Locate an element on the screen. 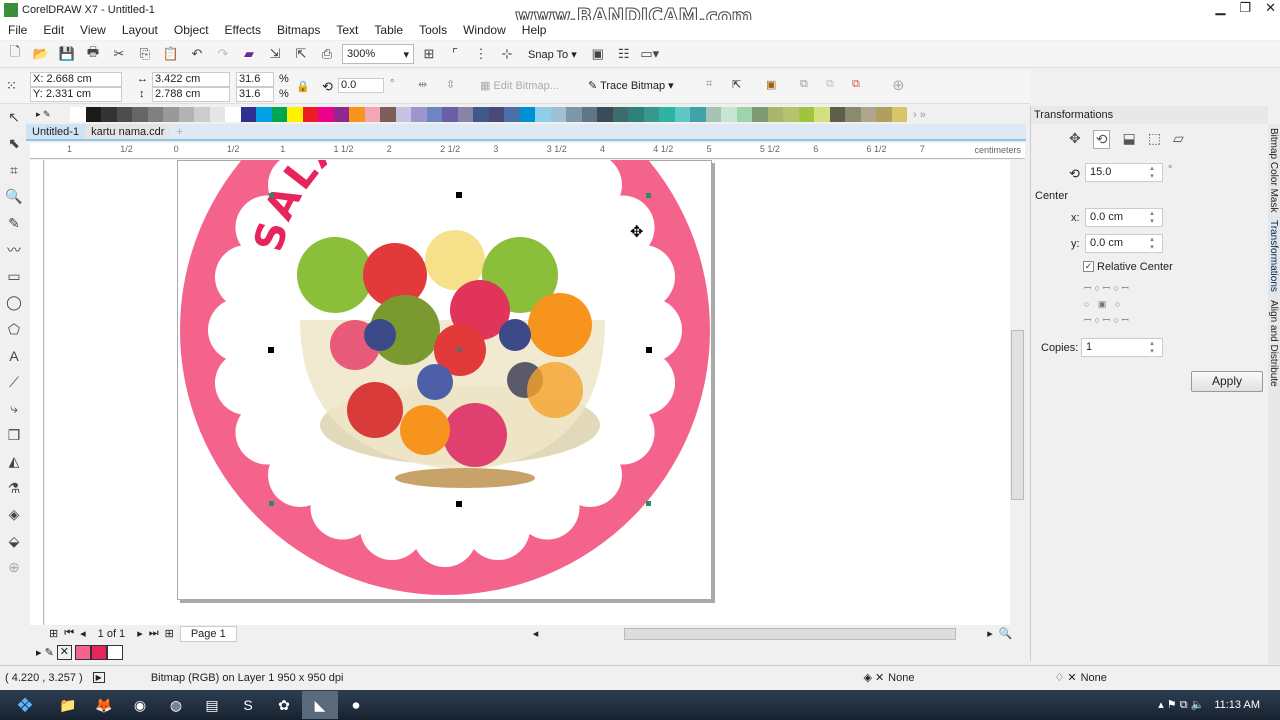 The width and height of the screenshot is (1280, 720). publish-pdf-icon: ⎙ is located at coordinates (327, 54).